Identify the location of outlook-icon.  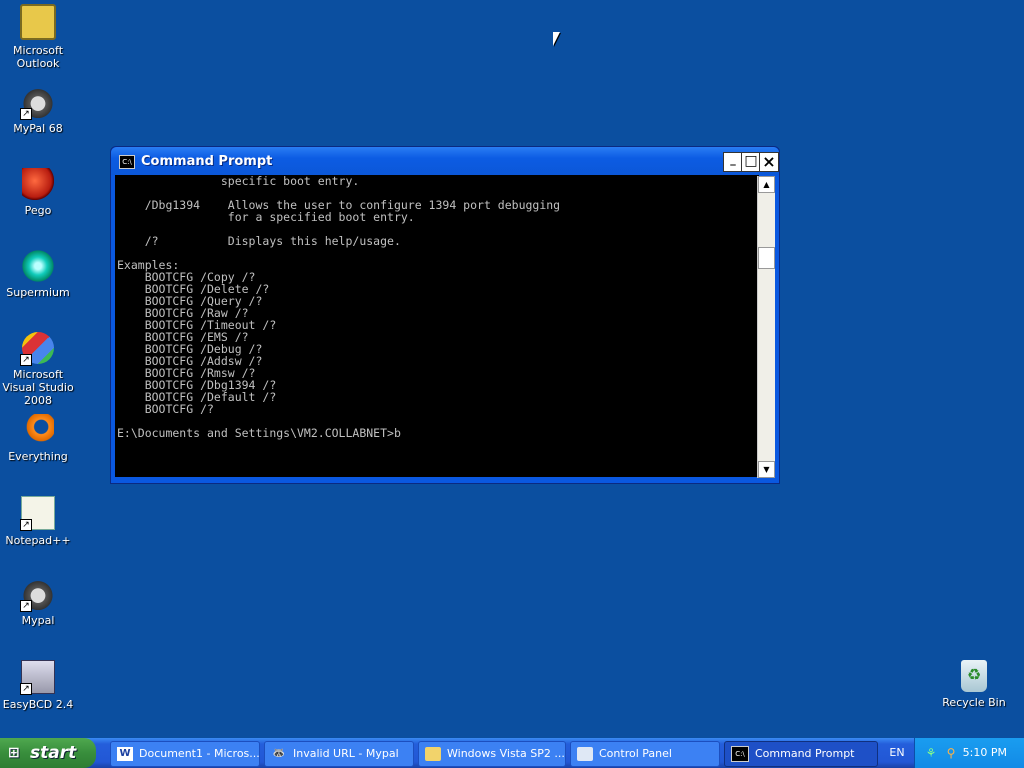
(38, 22).